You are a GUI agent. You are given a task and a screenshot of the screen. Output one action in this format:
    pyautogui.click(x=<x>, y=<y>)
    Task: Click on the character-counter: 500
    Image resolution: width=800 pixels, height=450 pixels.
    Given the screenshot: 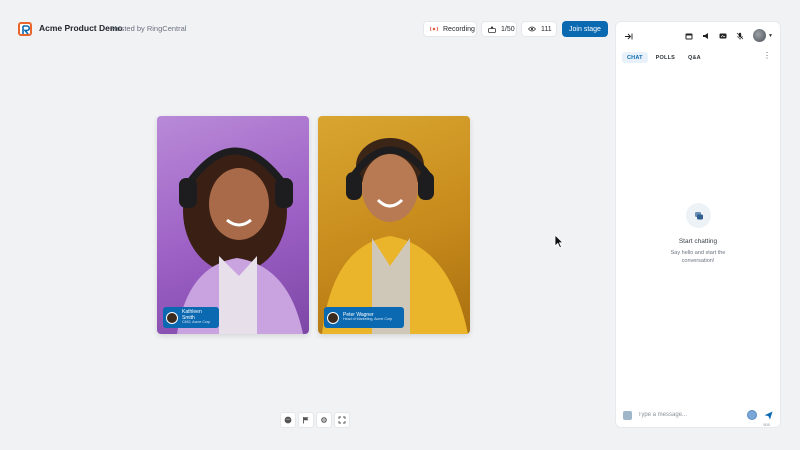 What is the action you would take?
    pyautogui.click(x=766, y=424)
    